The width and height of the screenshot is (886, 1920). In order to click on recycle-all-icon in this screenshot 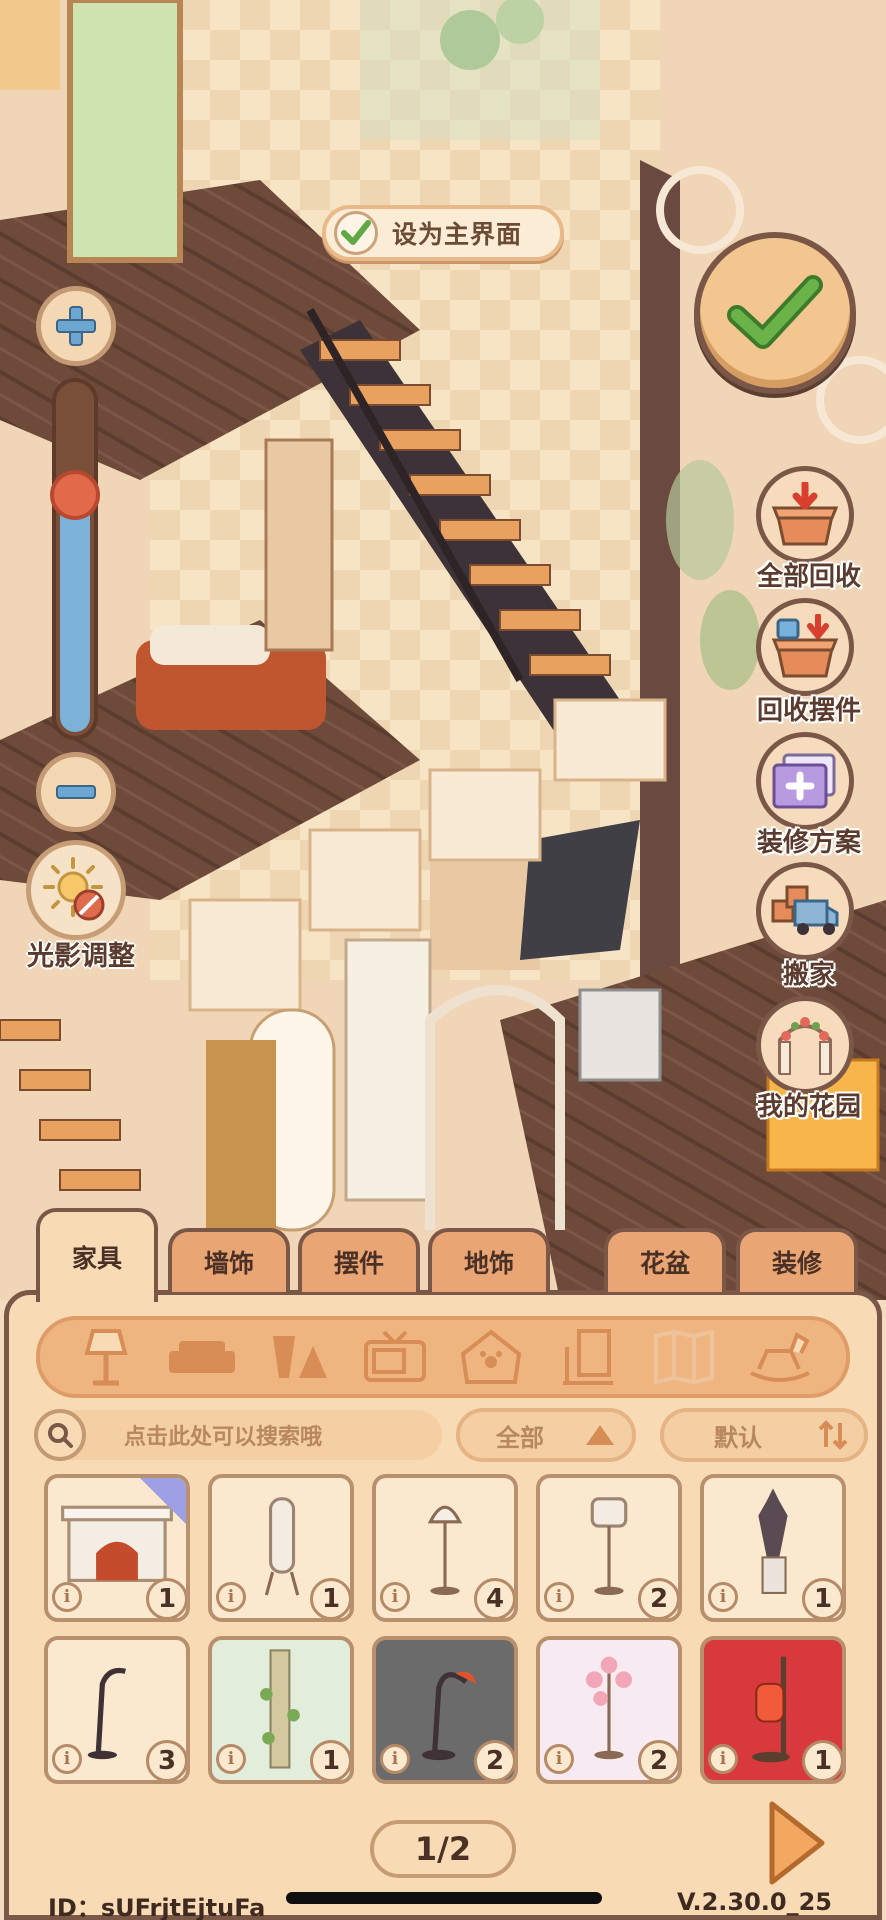, I will do `click(805, 514)`.